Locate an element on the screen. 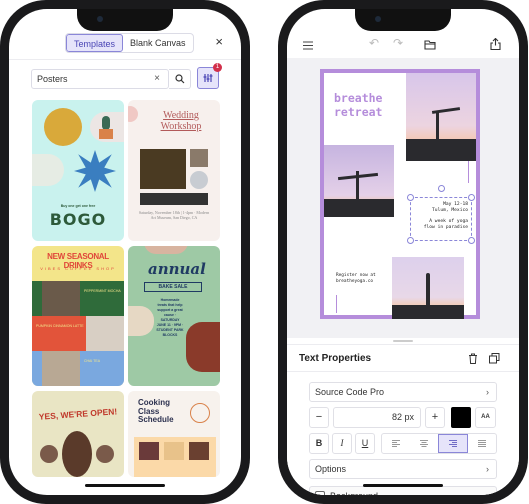  align-center-icon is located at coordinates (424, 443).